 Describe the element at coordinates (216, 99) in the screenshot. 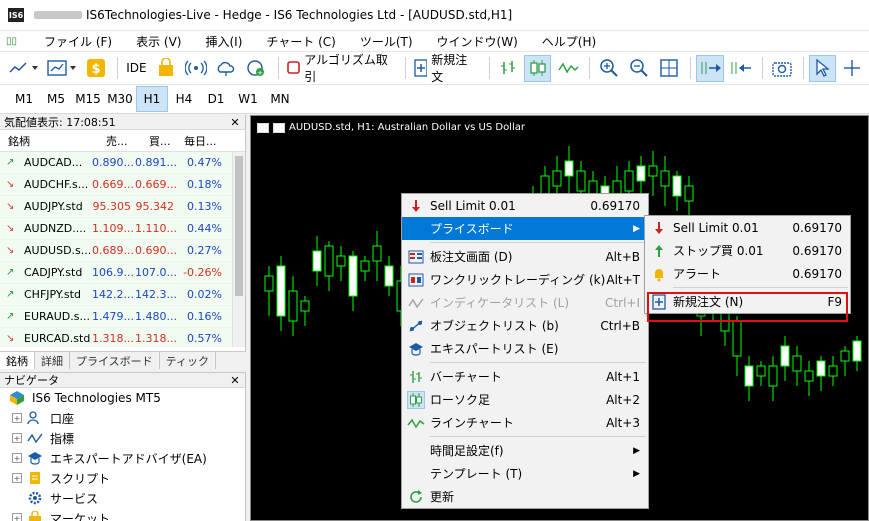

I see `timeframe-d1: D1` at that location.